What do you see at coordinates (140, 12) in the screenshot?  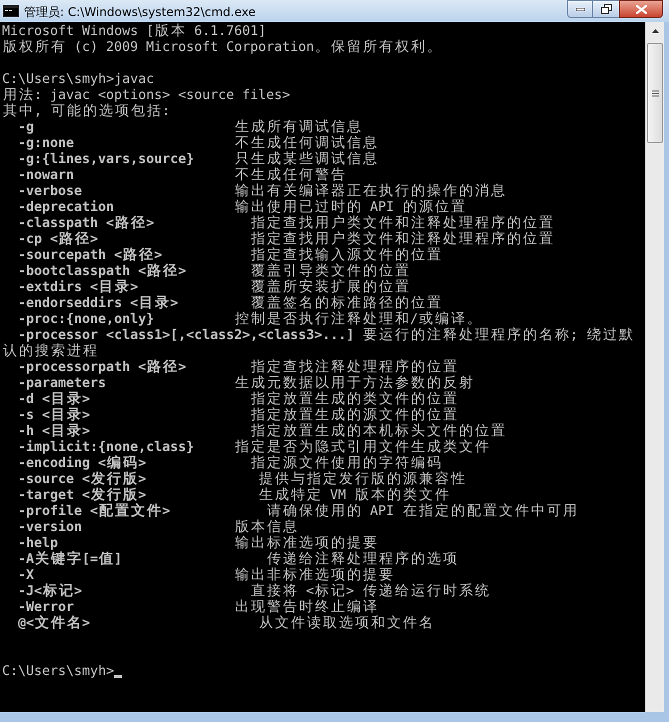 I see `window-title: 管理员: C:\Windows\system32\cmd.exe` at bounding box center [140, 12].